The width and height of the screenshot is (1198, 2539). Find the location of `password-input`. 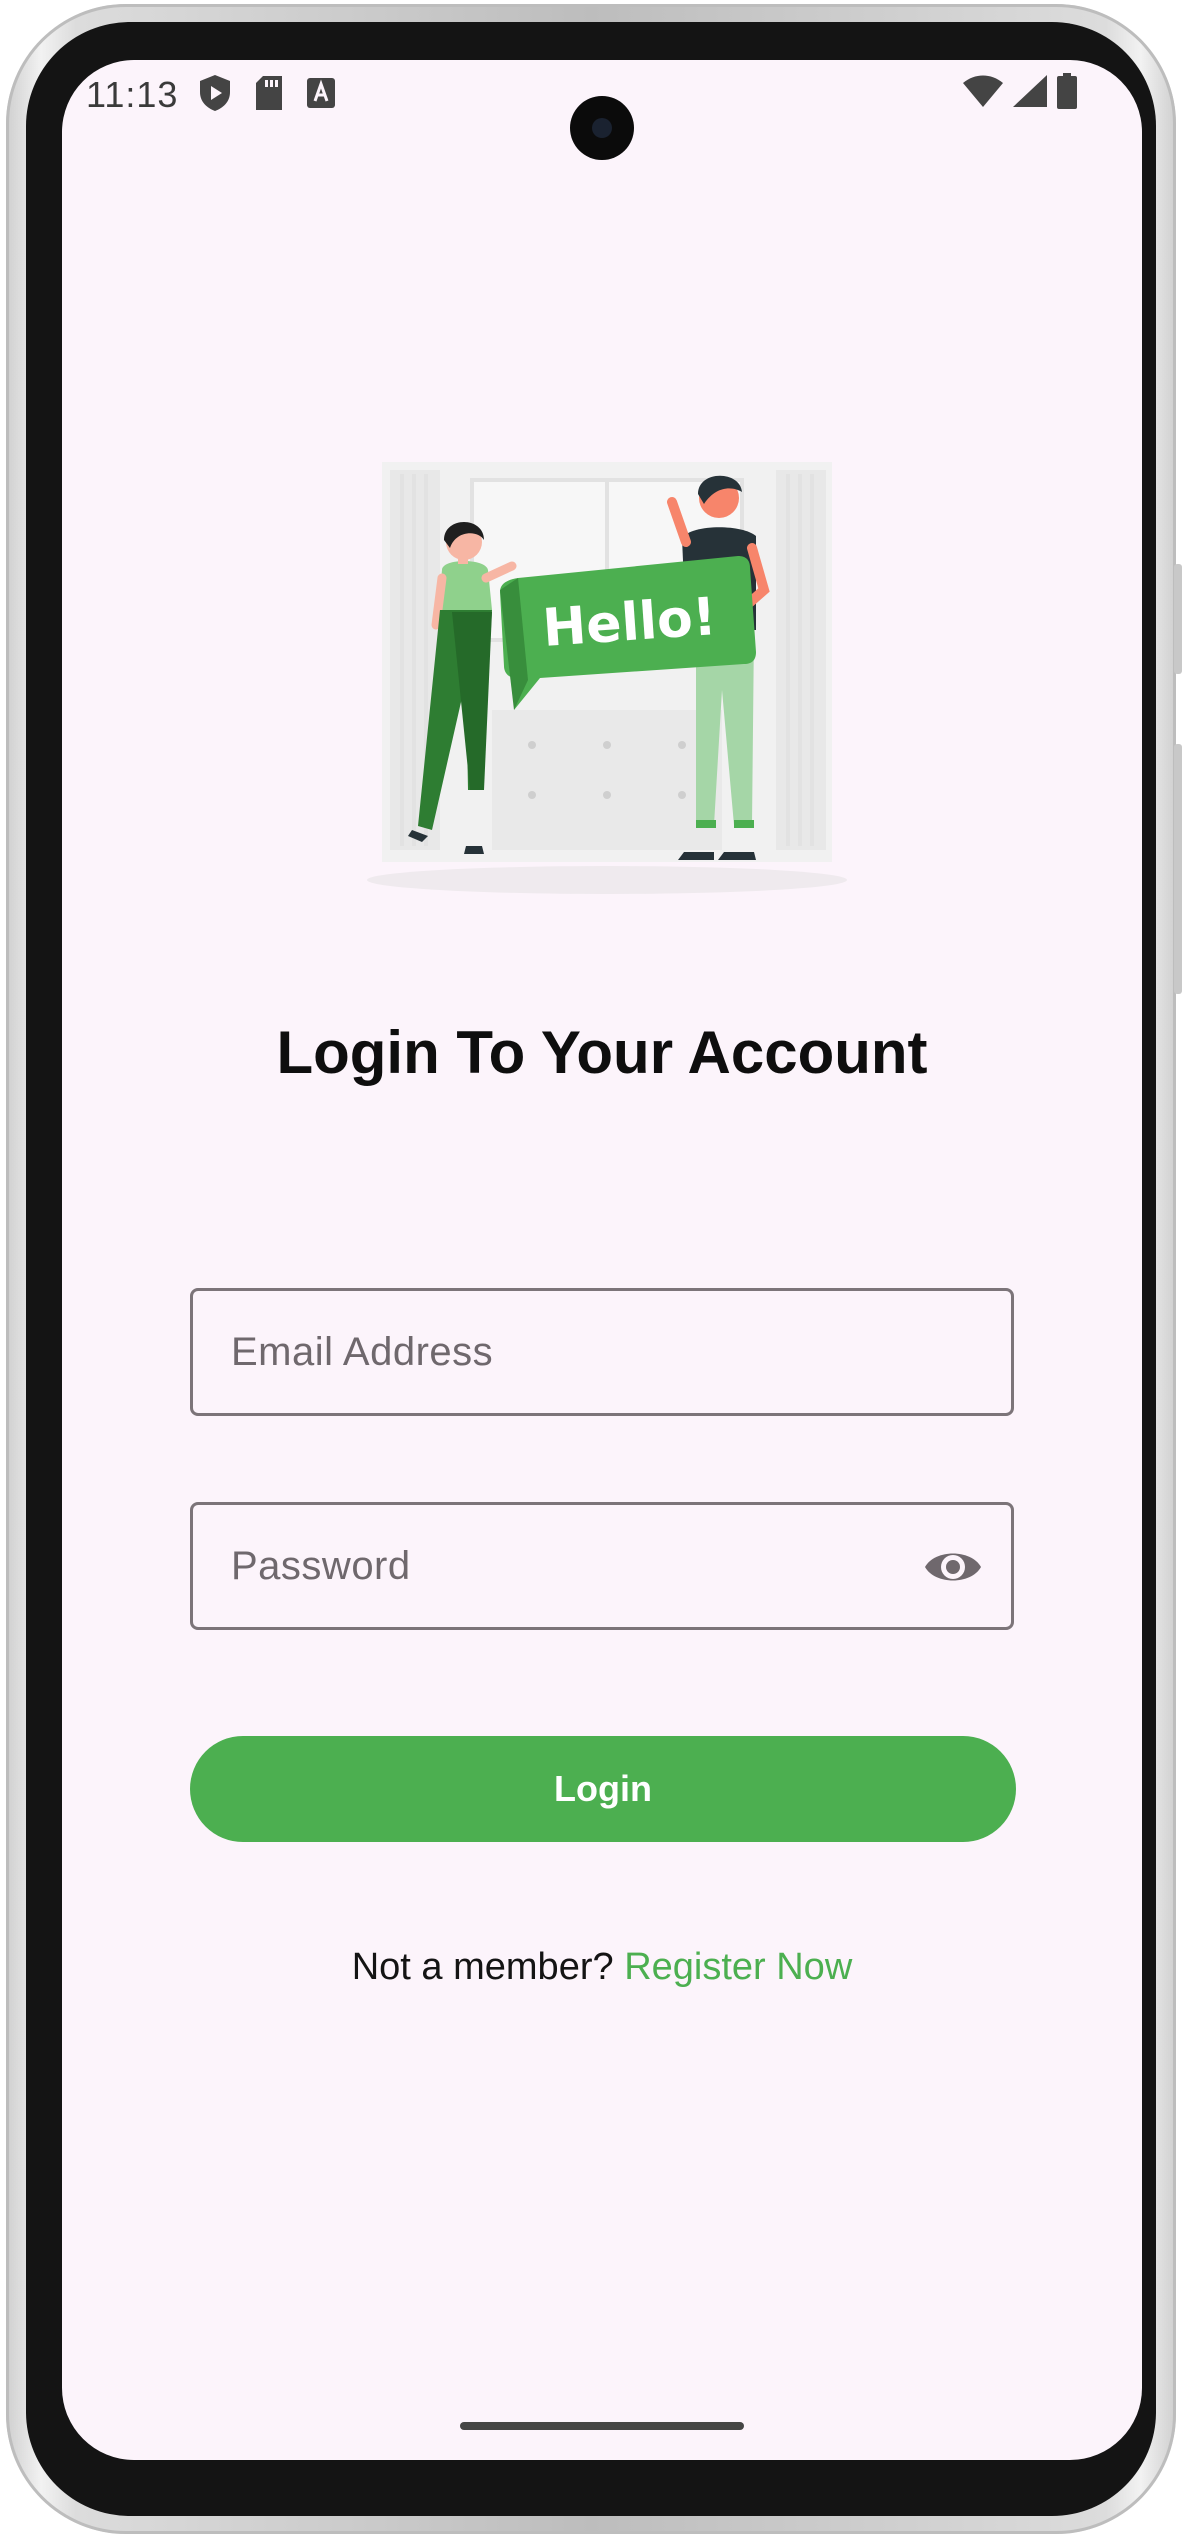

password-input is located at coordinates (581, 1566).